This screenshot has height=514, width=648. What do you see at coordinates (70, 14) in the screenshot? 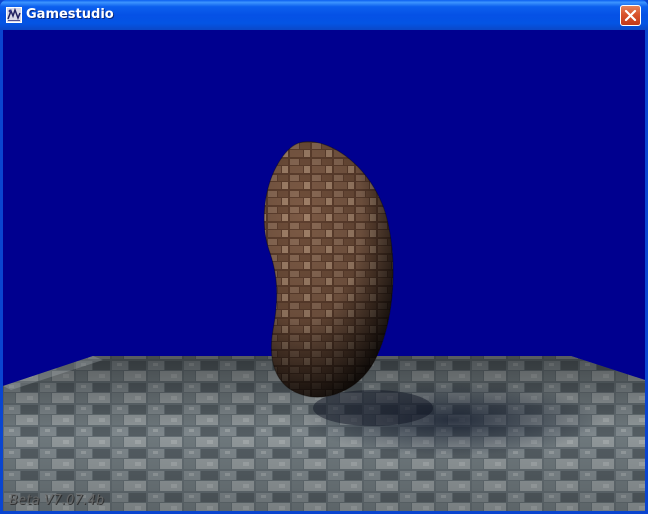
I see `window-title: Gamestudio` at bounding box center [70, 14].